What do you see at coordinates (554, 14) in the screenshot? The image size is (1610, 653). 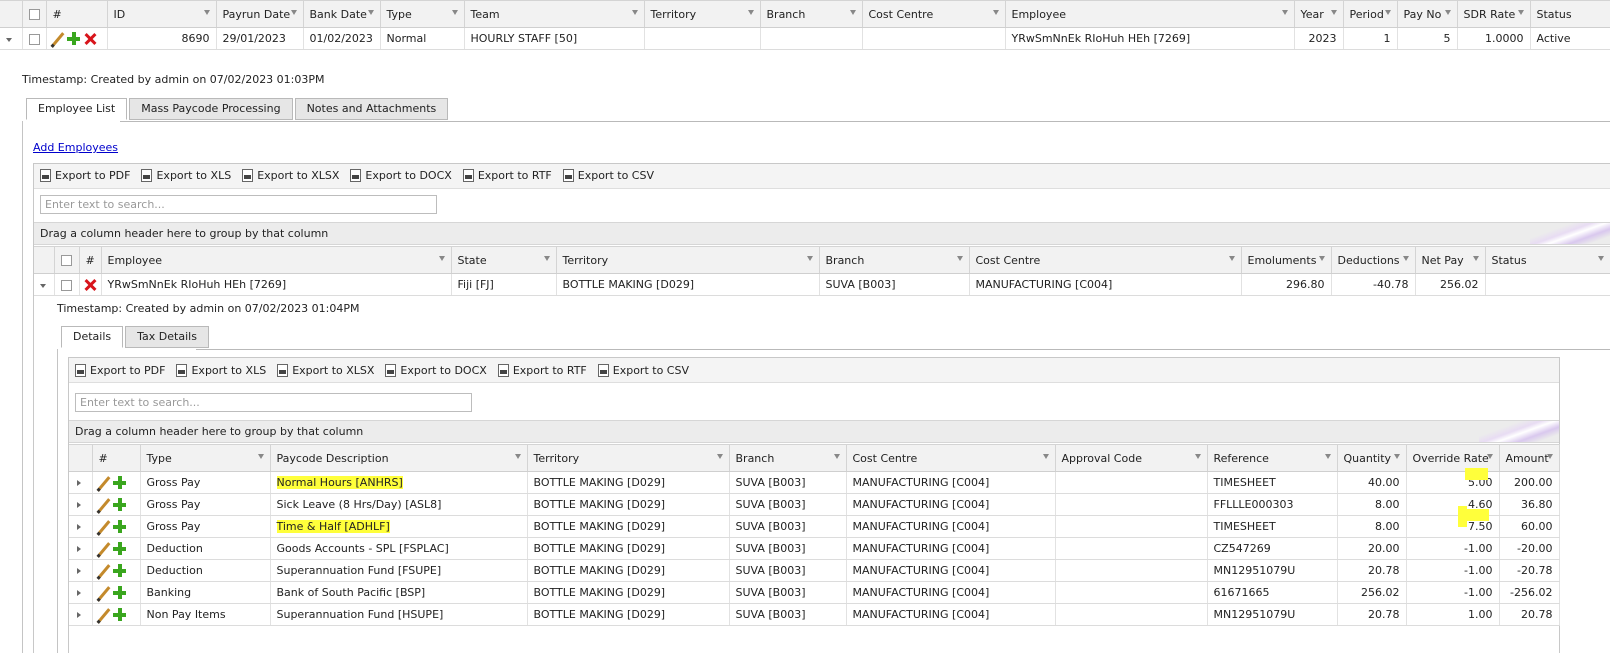 I see `header-col-team: Team` at bounding box center [554, 14].